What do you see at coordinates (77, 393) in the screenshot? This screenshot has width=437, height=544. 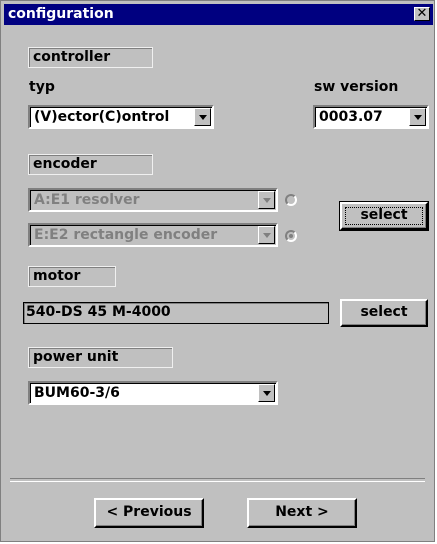 I see `power-unit-value: BUM60-3/6` at bounding box center [77, 393].